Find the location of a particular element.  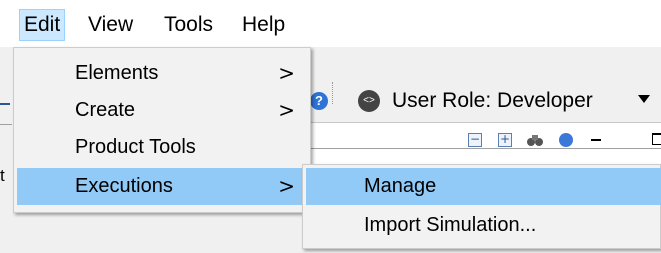

collapse-all-icon: − is located at coordinates (475, 140).